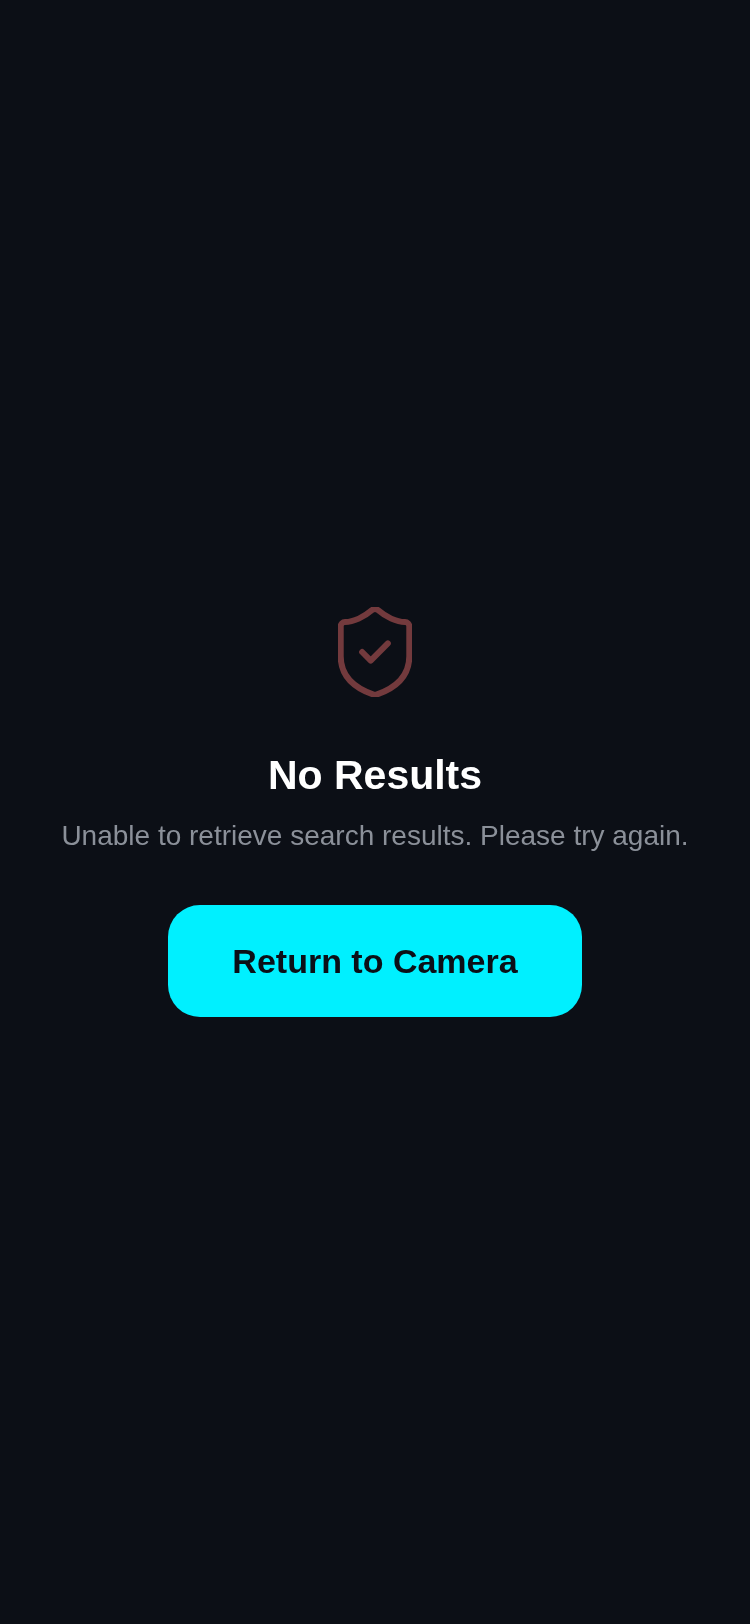 The width and height of the screenshot is (750, 1624). What do you see at coordinates (375, 836) in the screenshot?
I see `empty-state-message: Unable to retrieve search results. Please try again.` at bounding box center [375, 836].